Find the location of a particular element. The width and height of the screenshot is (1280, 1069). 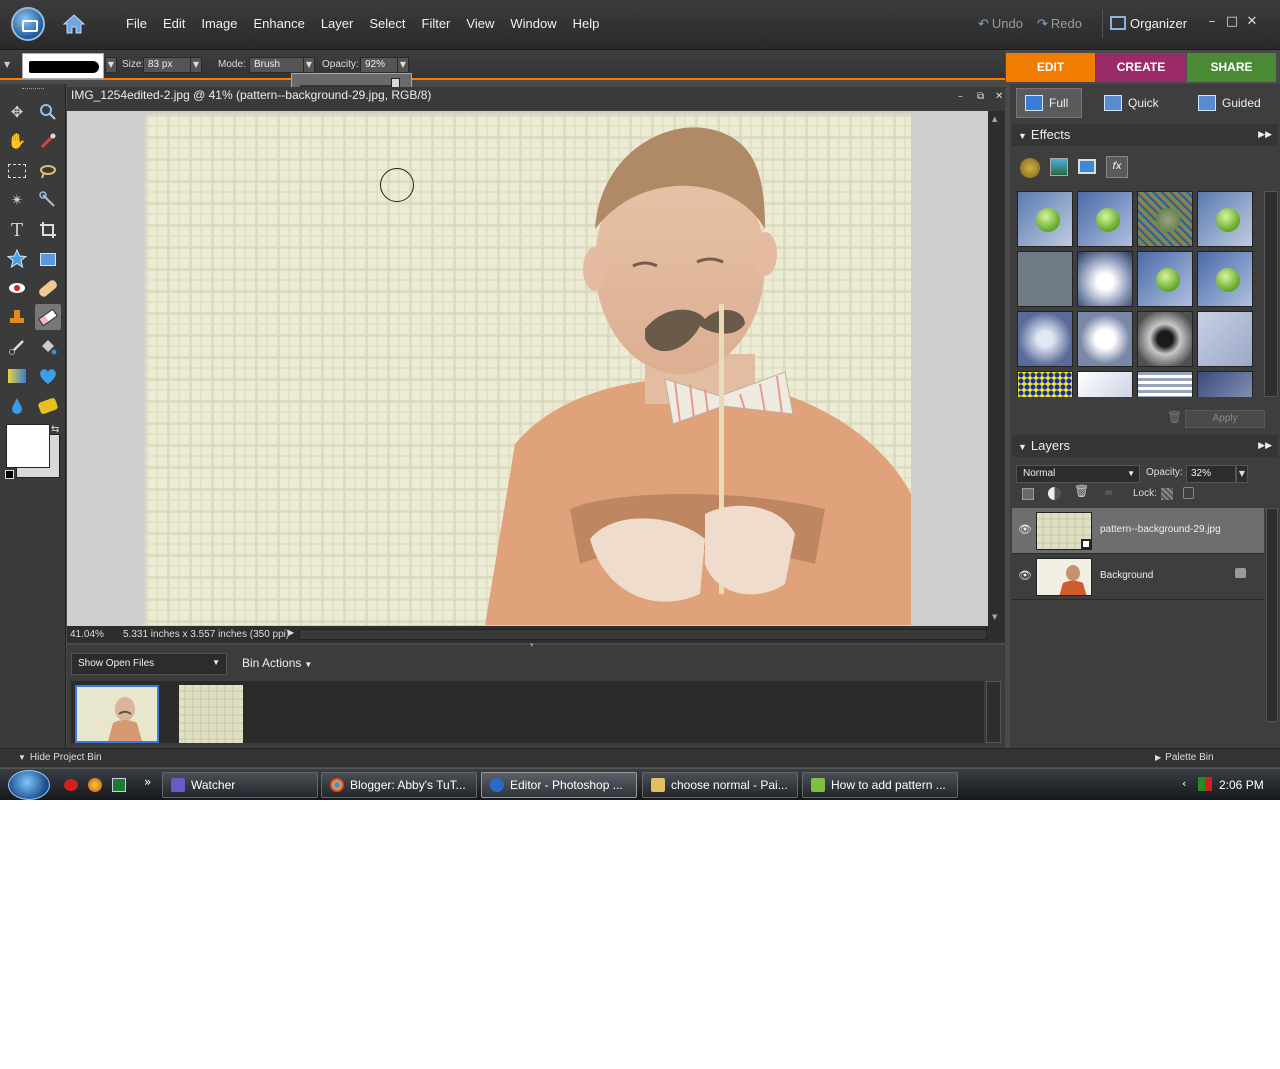

move-tool-icon: ✥ is located at coordinates (17, 112).